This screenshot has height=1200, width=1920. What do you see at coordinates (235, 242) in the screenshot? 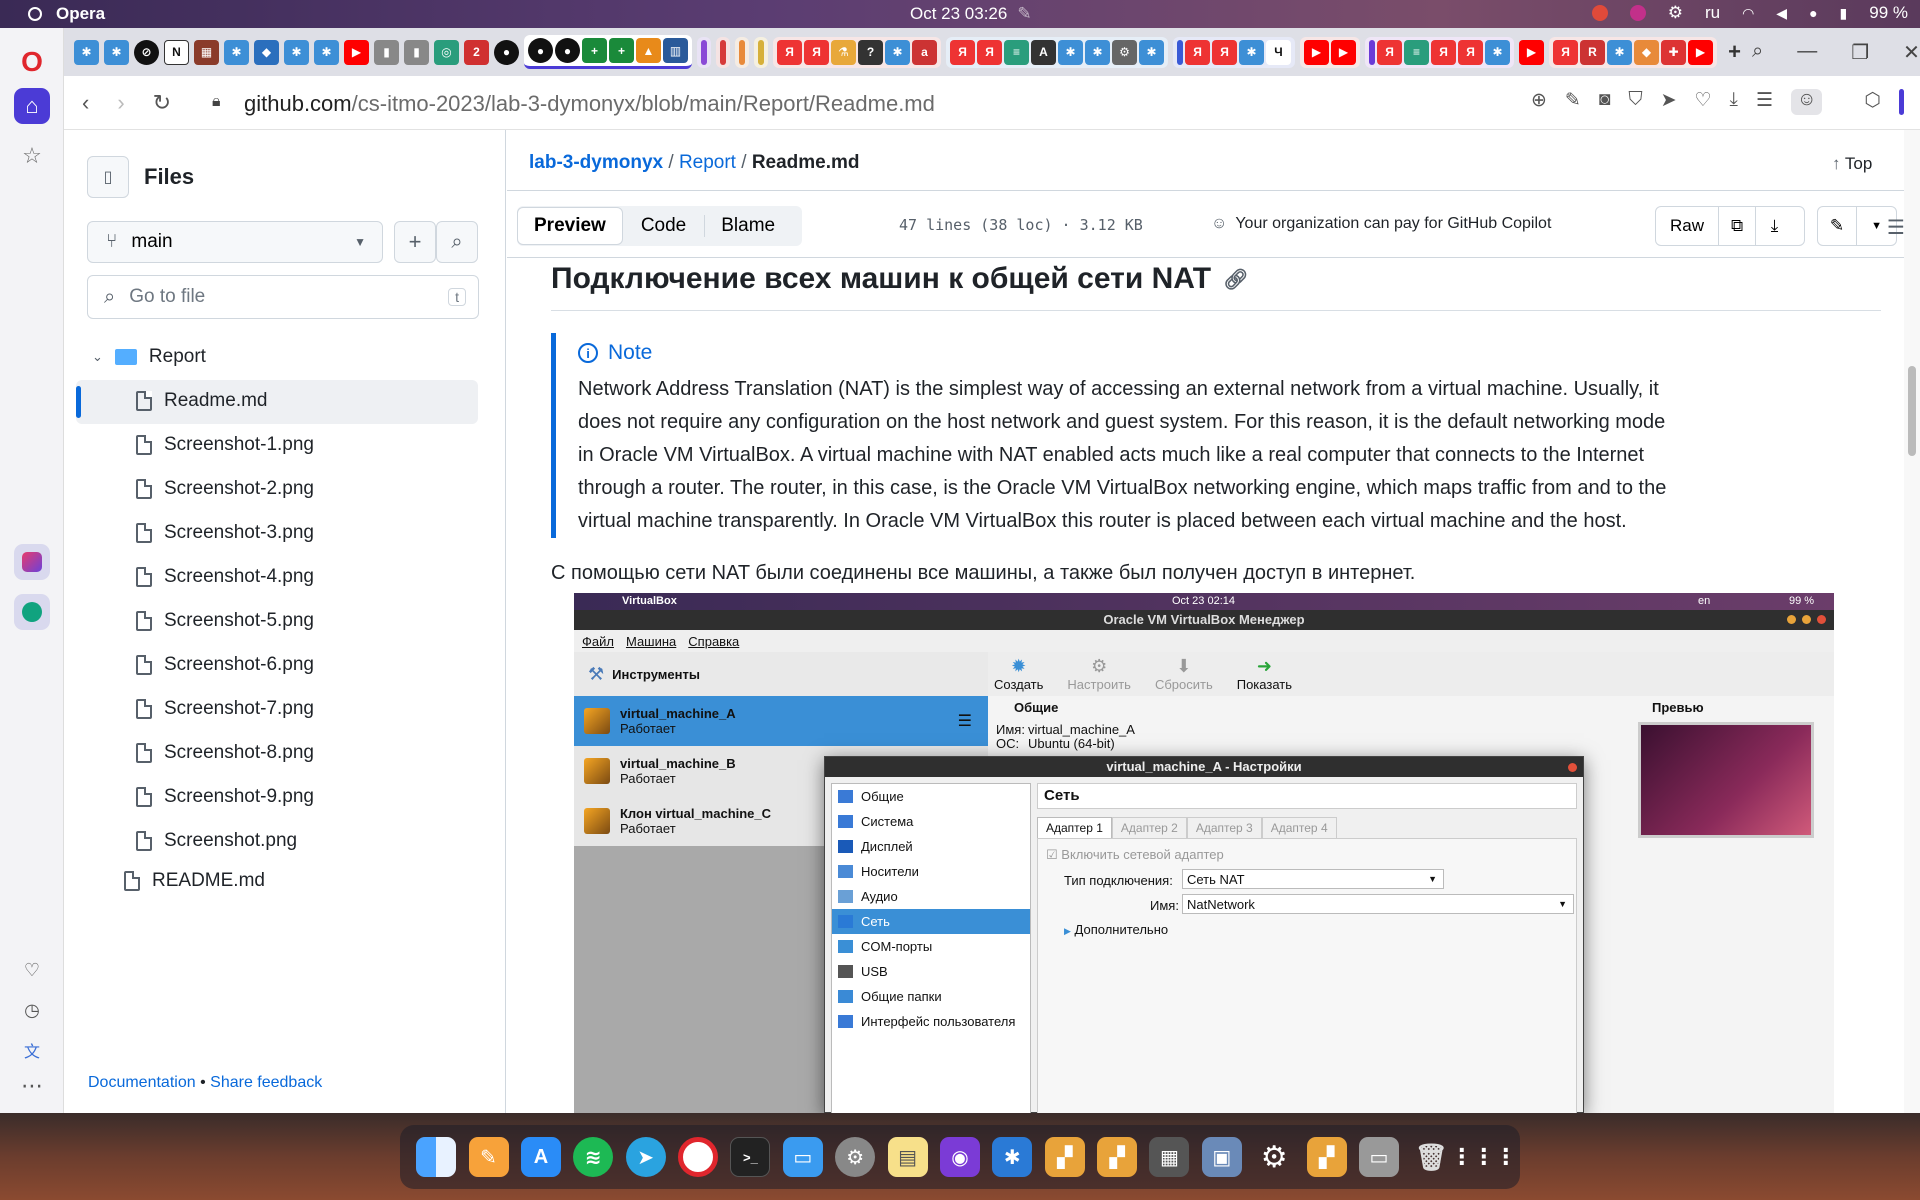
I see `branch-selector: ⑂ main ▼` at bounding box center [235, 242].